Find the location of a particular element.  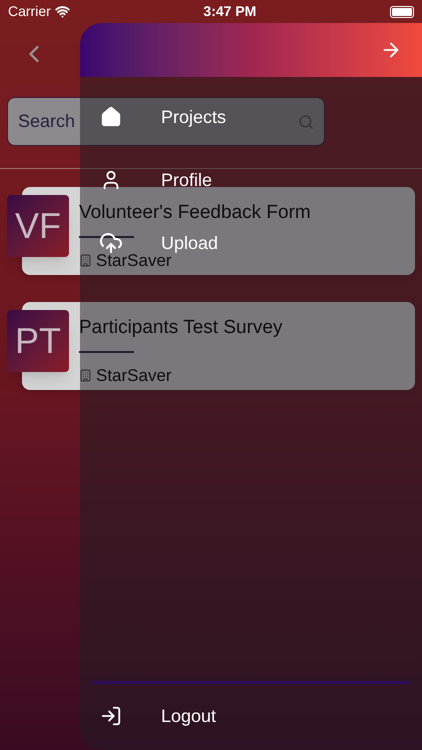

project-avatar: PT is located at coordinates (38, 341).